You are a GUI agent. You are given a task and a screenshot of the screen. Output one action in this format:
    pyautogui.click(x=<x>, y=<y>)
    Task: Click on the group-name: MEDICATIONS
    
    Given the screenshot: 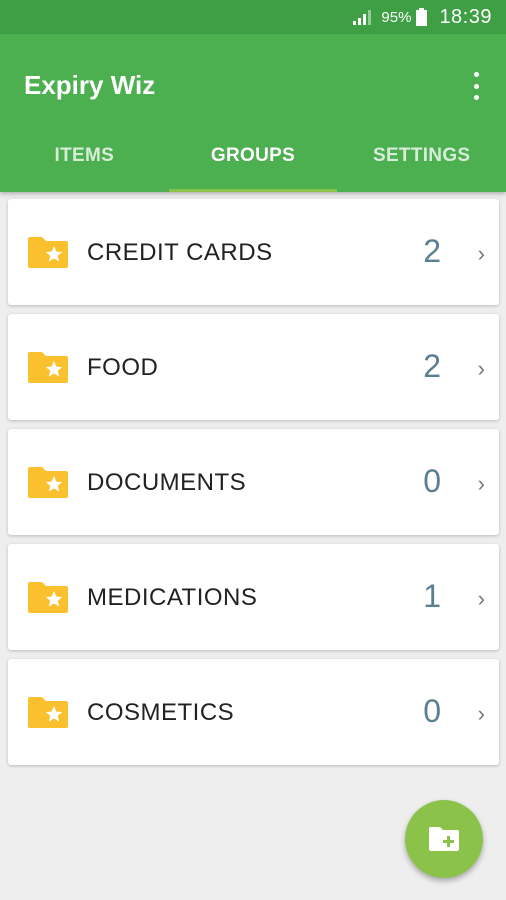 What is the action you would take?
    pyautogui.click(x=172, y=597)
    